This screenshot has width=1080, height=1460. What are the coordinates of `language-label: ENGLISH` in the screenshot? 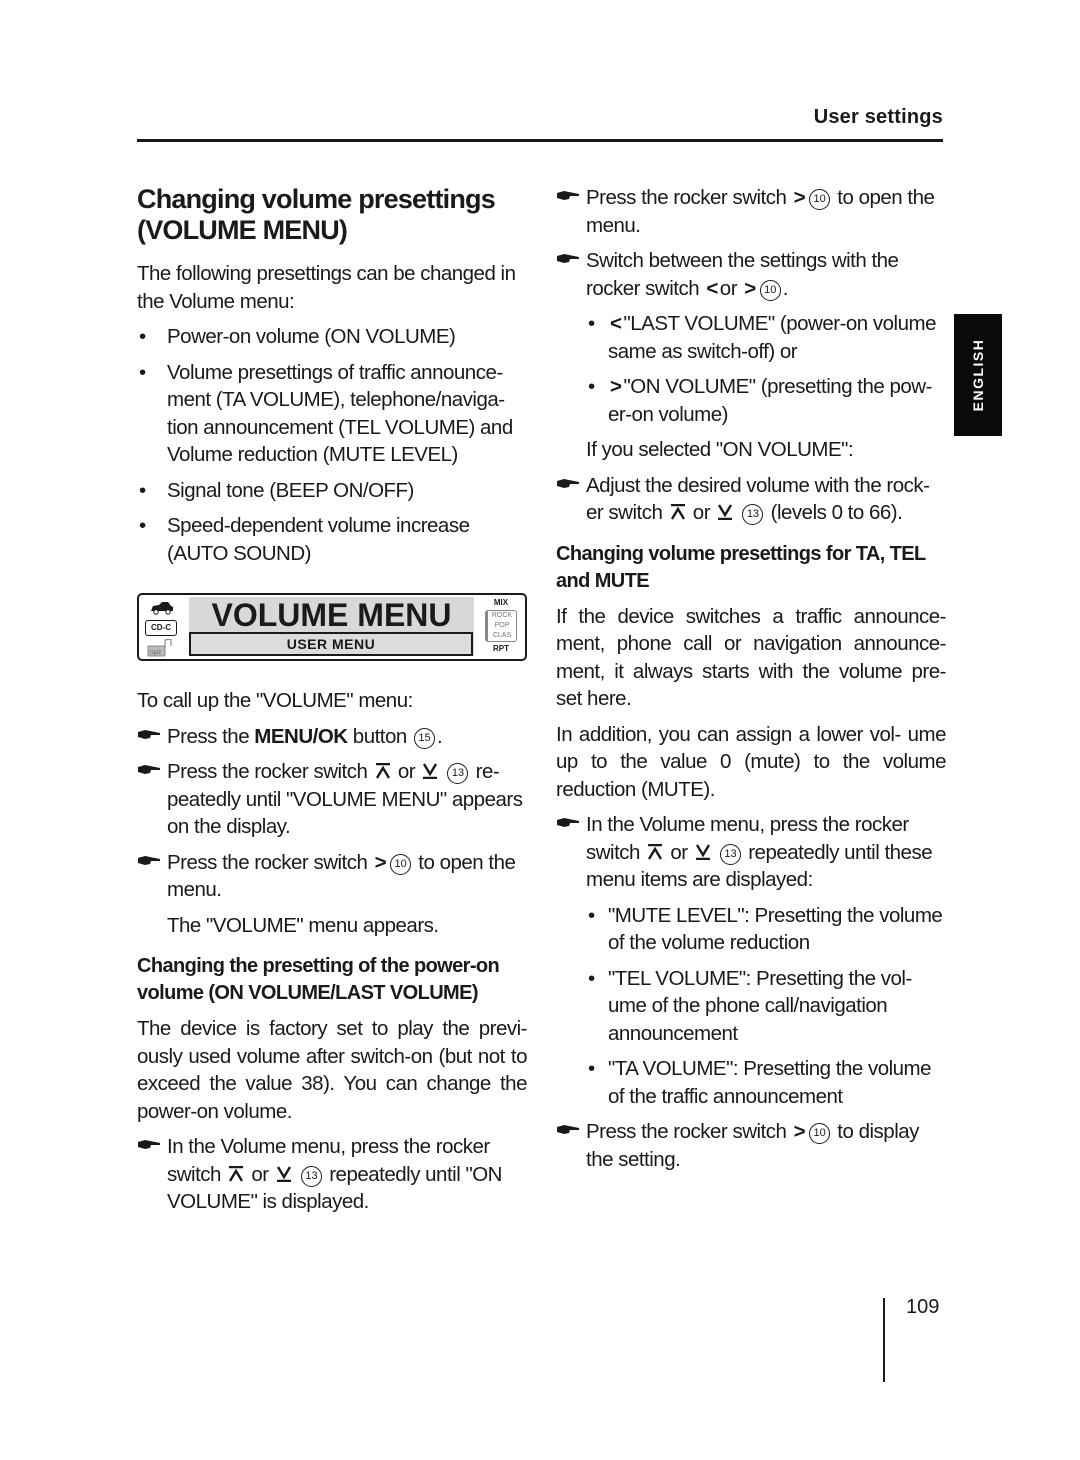 It's located at (978, 375).